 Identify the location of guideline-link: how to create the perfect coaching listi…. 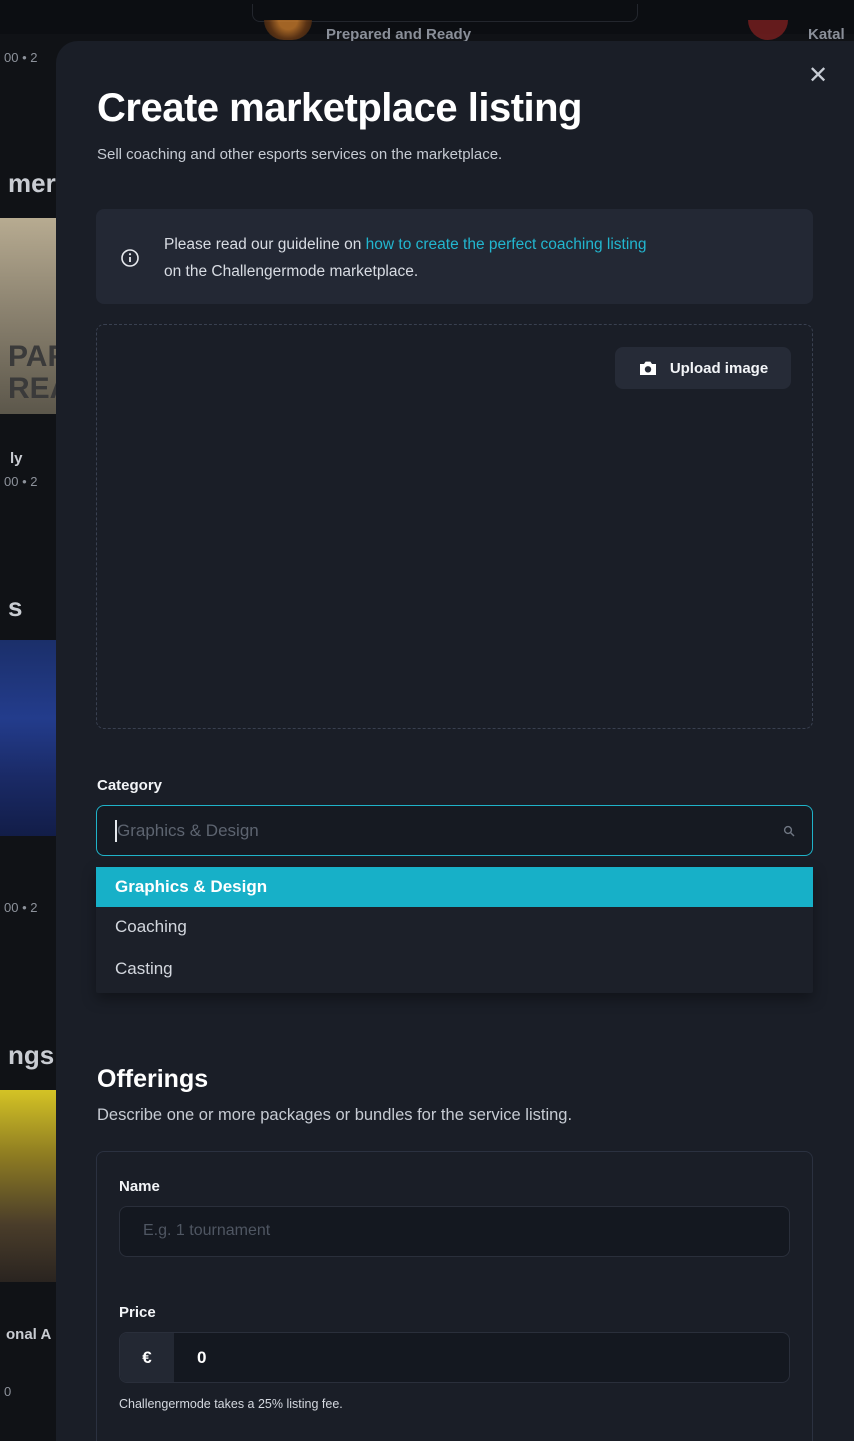
(506, 244).